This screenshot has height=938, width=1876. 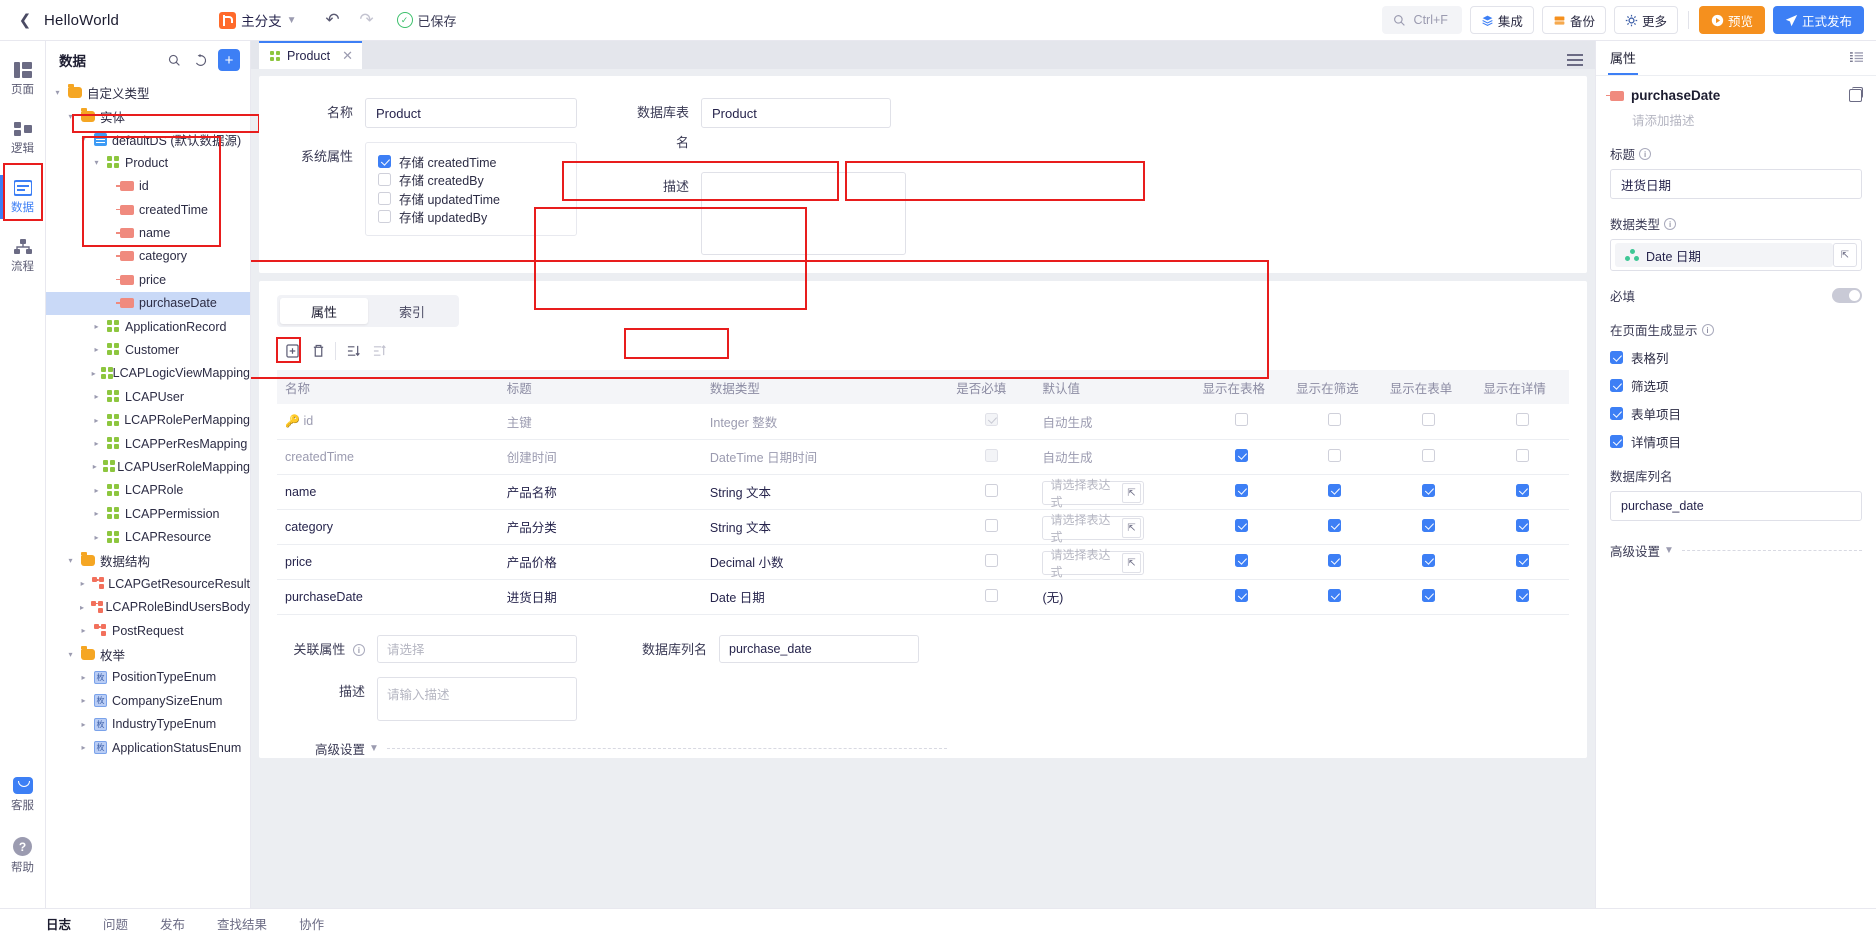 What do you see at coordinates (600, 562) in the screenshot?
I see `cell-title: 产品价格` at bounding box center [600, 562].